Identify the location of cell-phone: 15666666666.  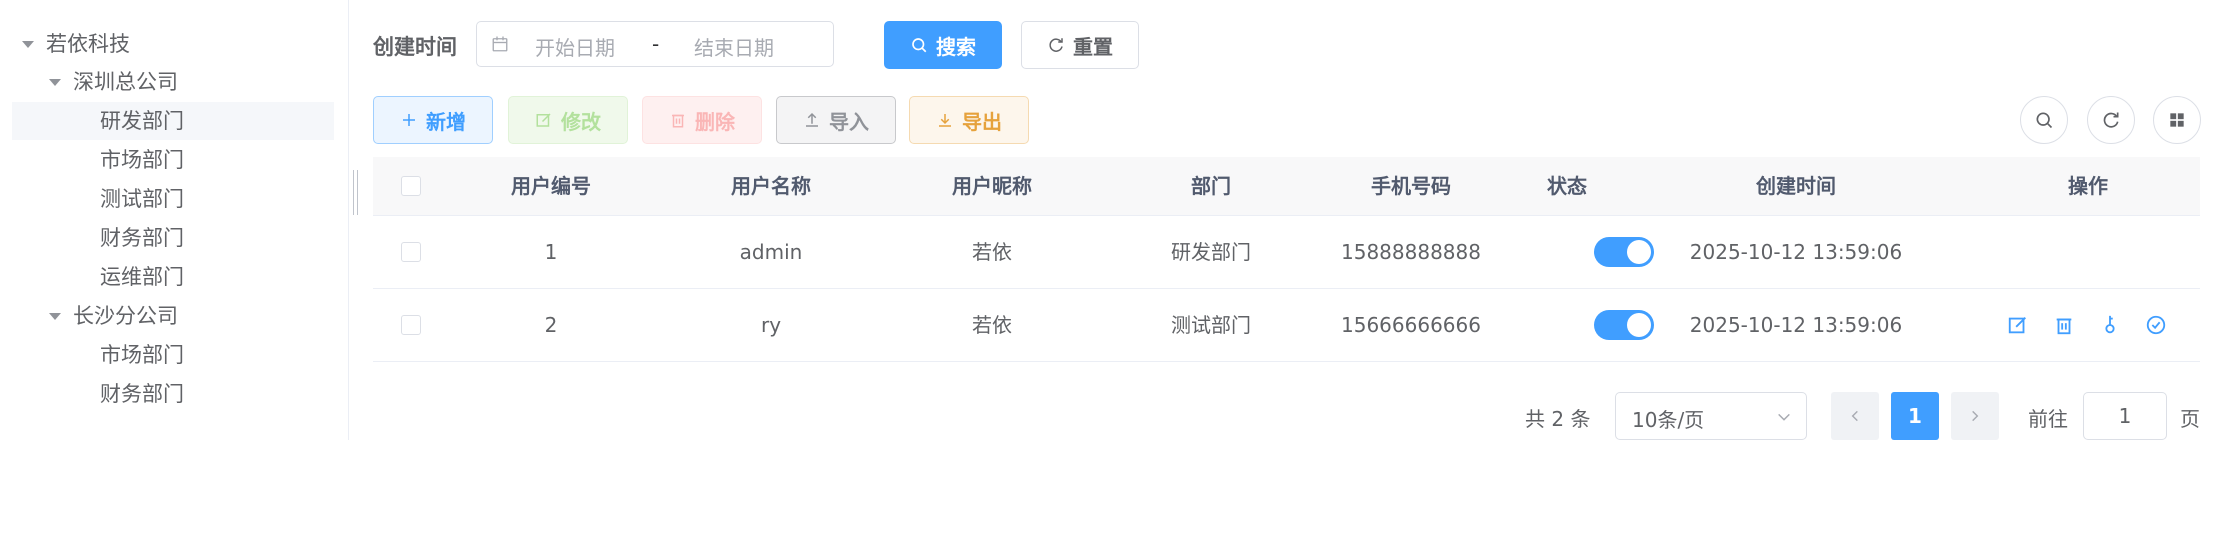
(1411, 325).